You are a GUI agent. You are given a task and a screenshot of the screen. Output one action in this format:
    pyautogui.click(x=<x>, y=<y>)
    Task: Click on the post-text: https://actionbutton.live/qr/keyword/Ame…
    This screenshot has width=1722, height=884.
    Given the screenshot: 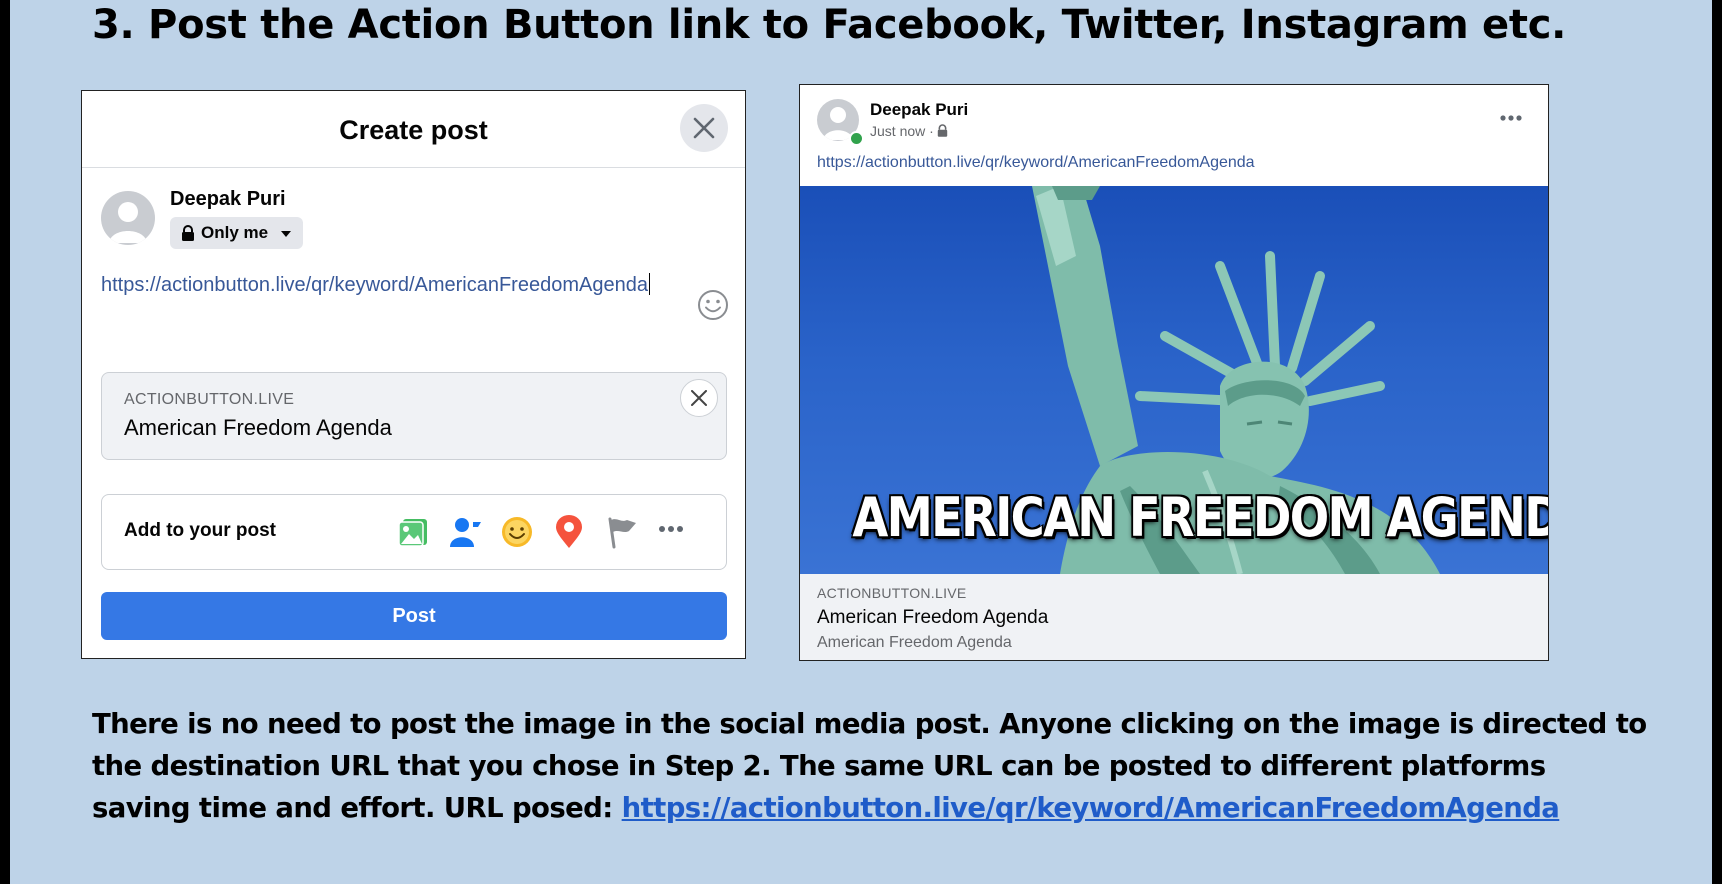 What is the action you would take?
    pyautogui.click(x=374, y=285)
    